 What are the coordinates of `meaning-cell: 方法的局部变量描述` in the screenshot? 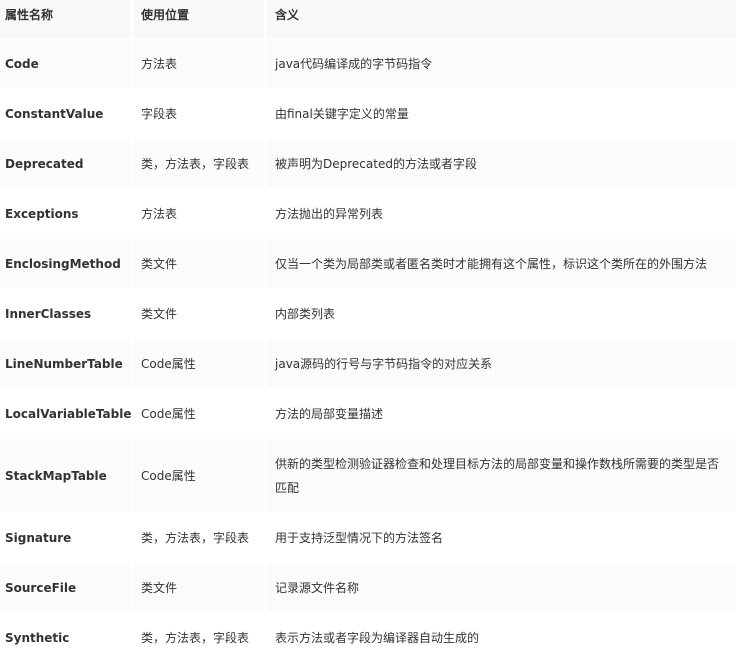 It's located at (501, 413).